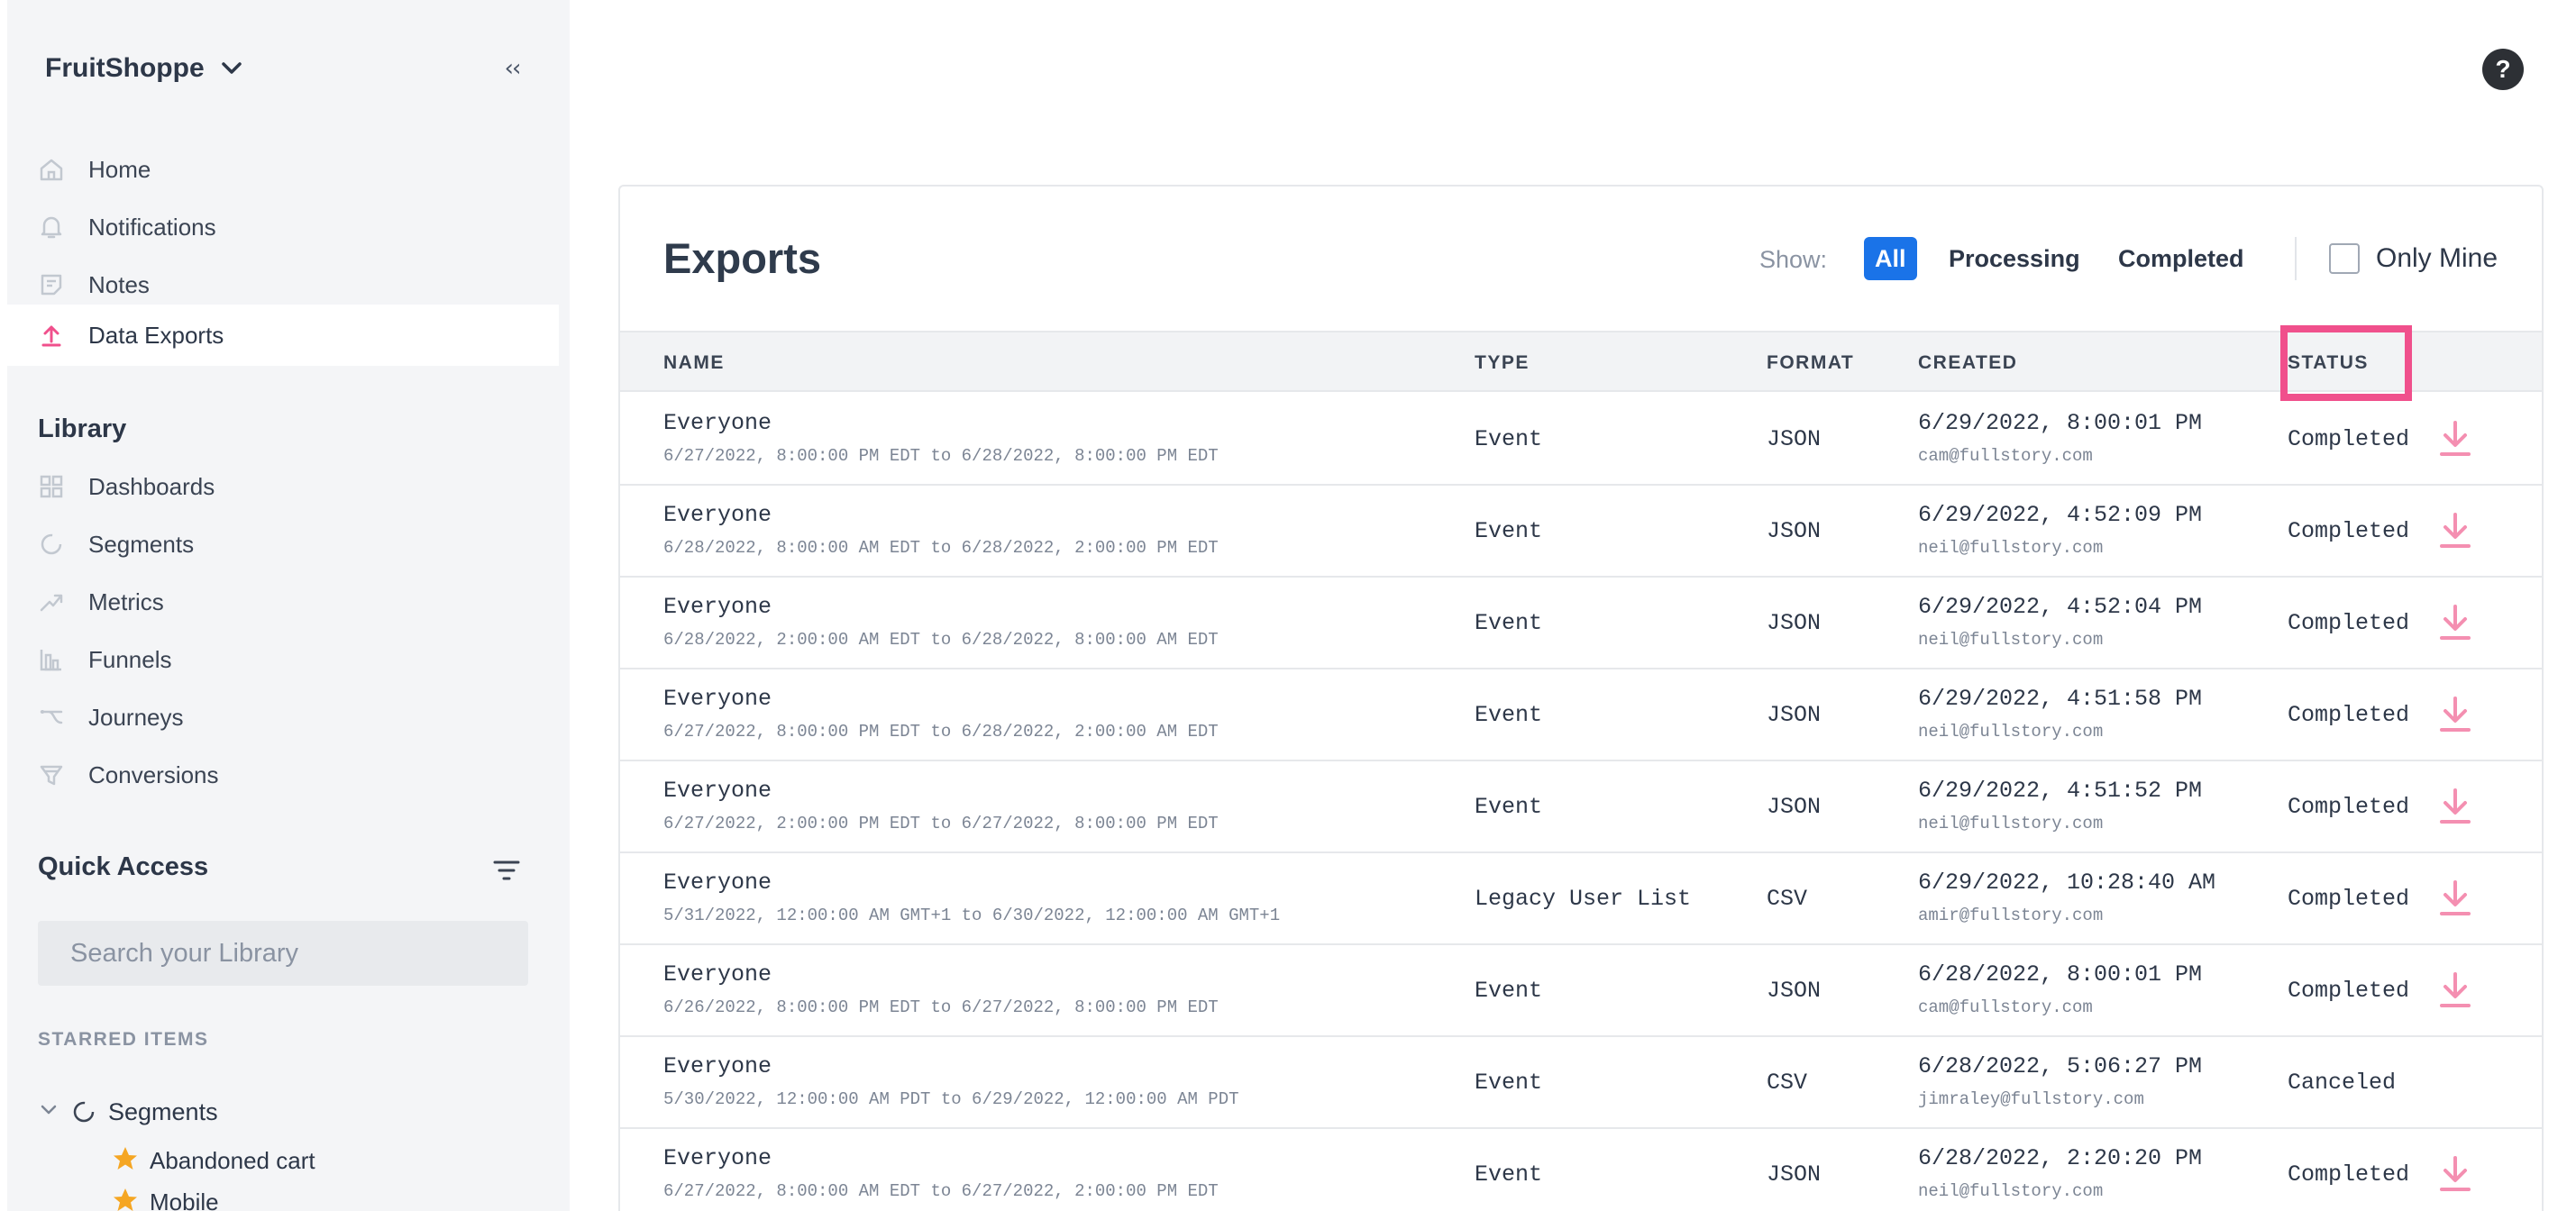 The height and width of the screenshot is (1211, 2576). What do you see at coordinates (742, 258) in the screenshot?
I see `page-title: Exports` at bounding box center [742, 258].